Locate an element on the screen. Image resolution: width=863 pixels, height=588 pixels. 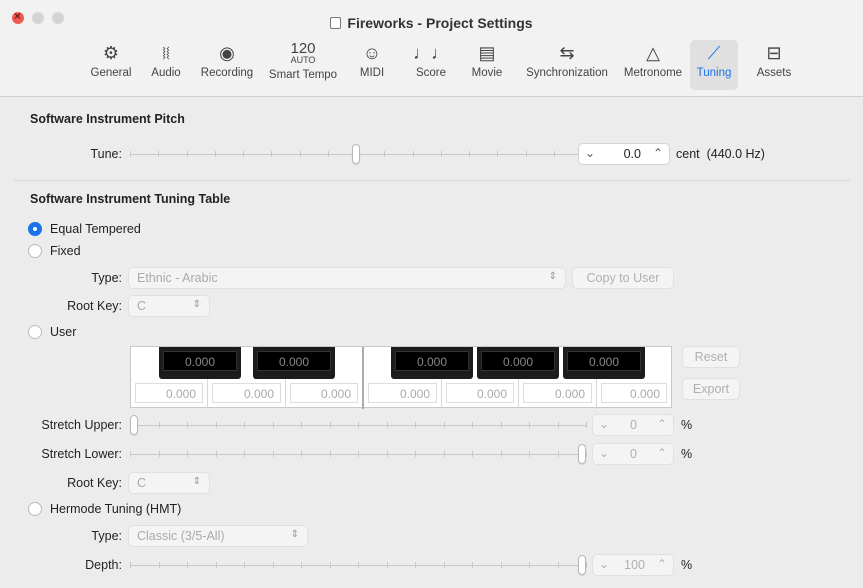
tab-audio: ⧘⧙ Audio is located at coordinates (166, 65).